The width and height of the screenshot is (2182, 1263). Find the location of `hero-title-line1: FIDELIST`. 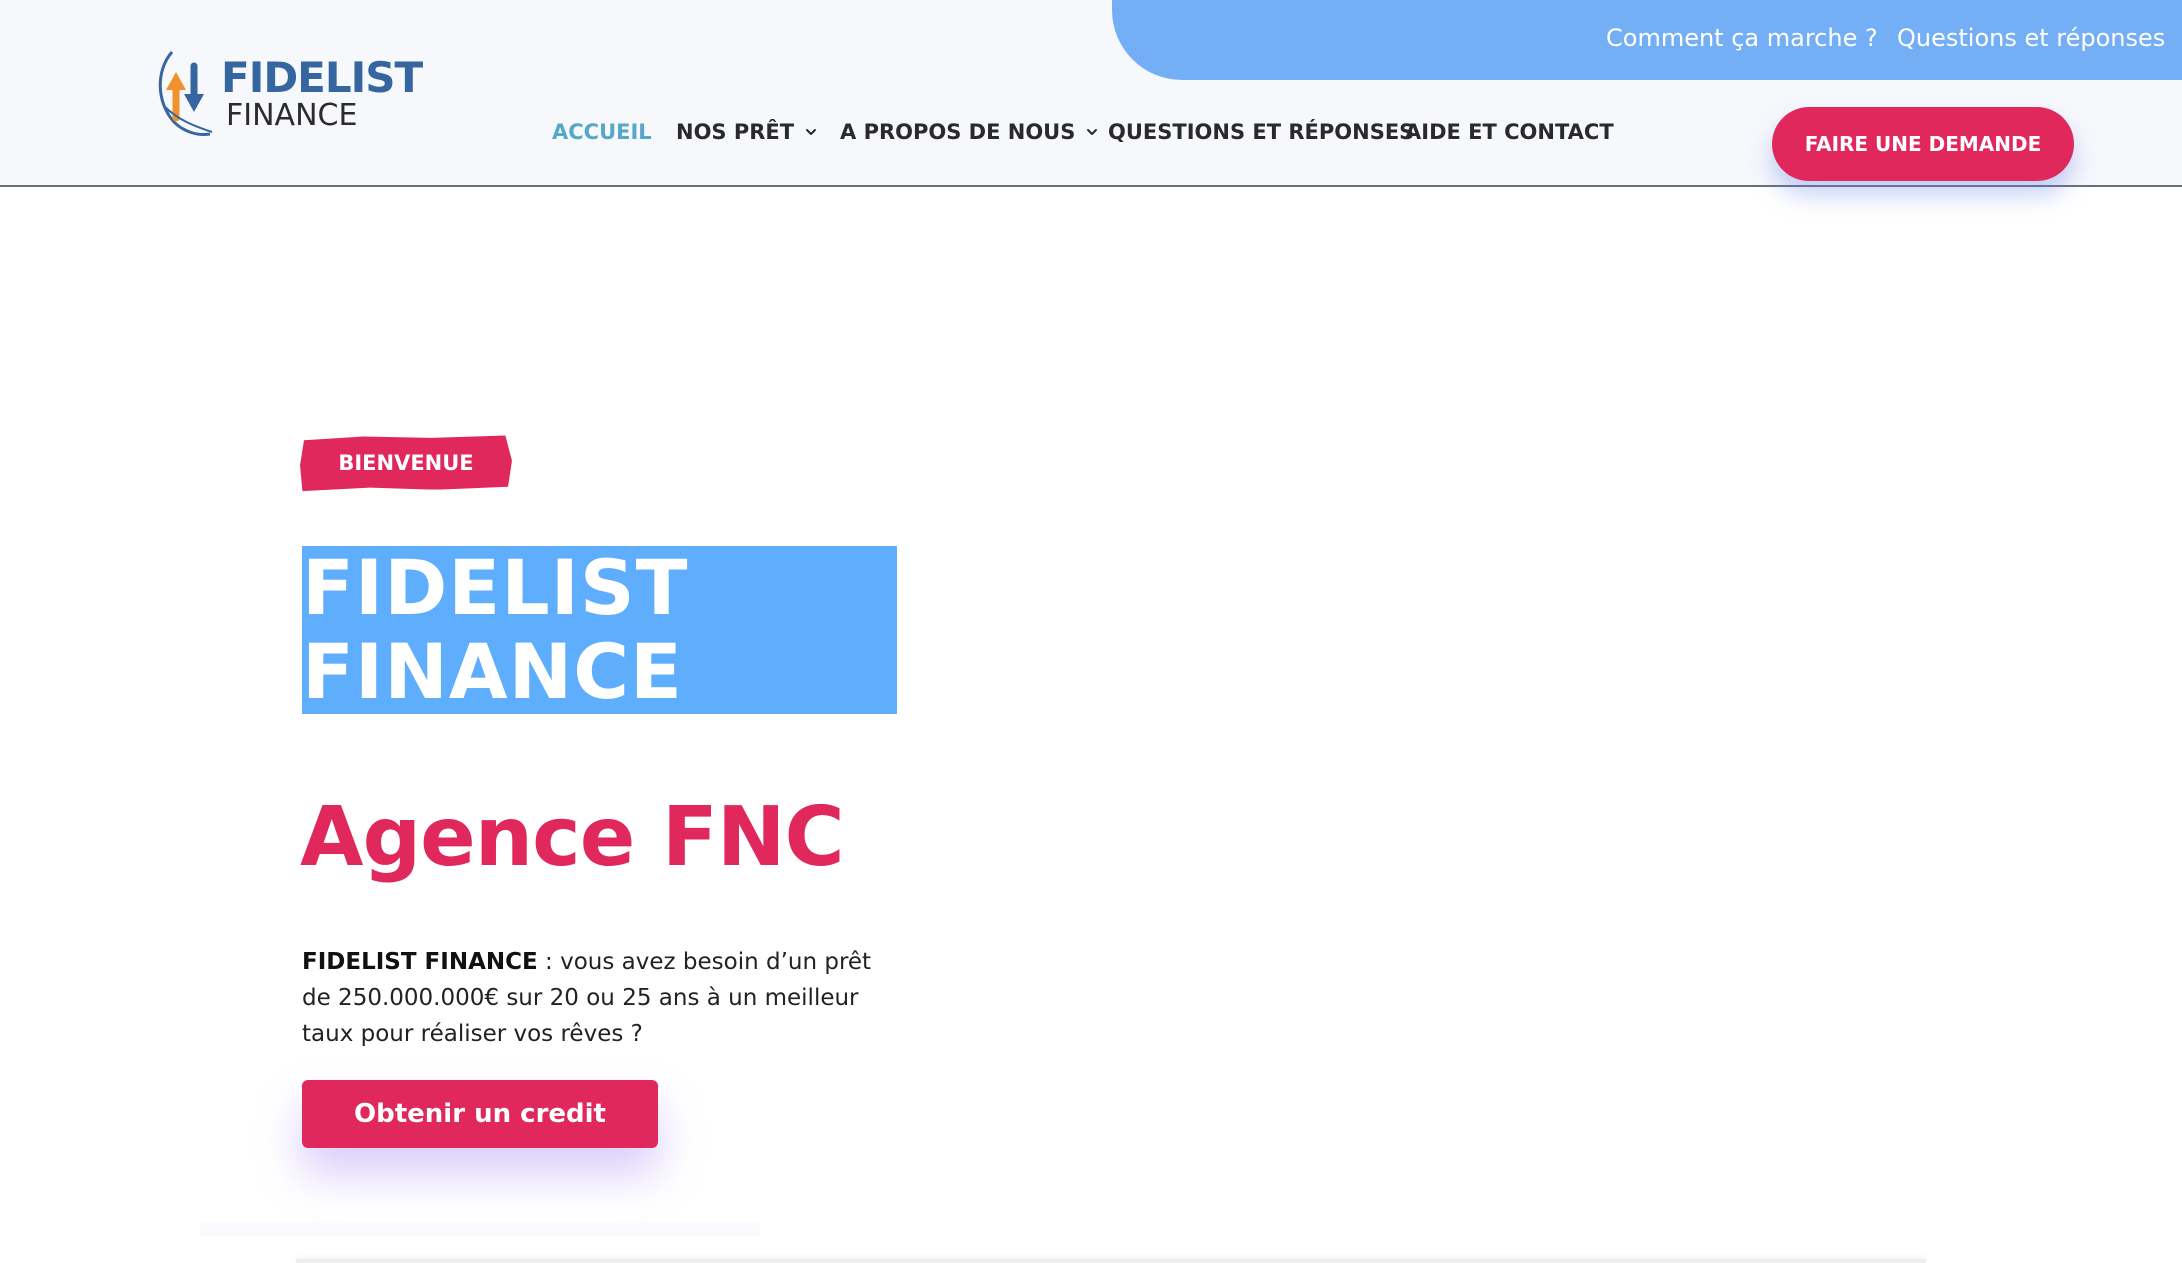

hero-title-line1: FIDELIST is located at coordinates (495, 587).